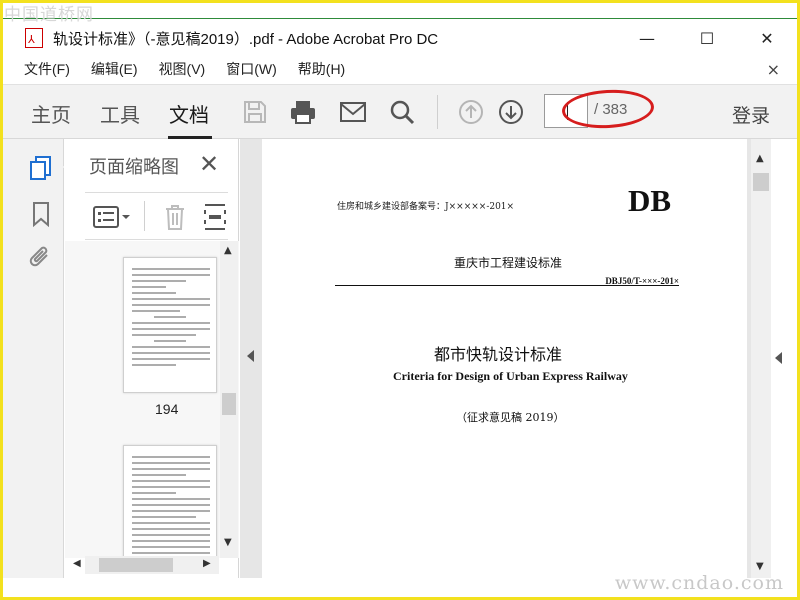 Image resolution: width=800 pixels, height=600 pixels. I want to click on bookmark-icon, so click(41, 214).